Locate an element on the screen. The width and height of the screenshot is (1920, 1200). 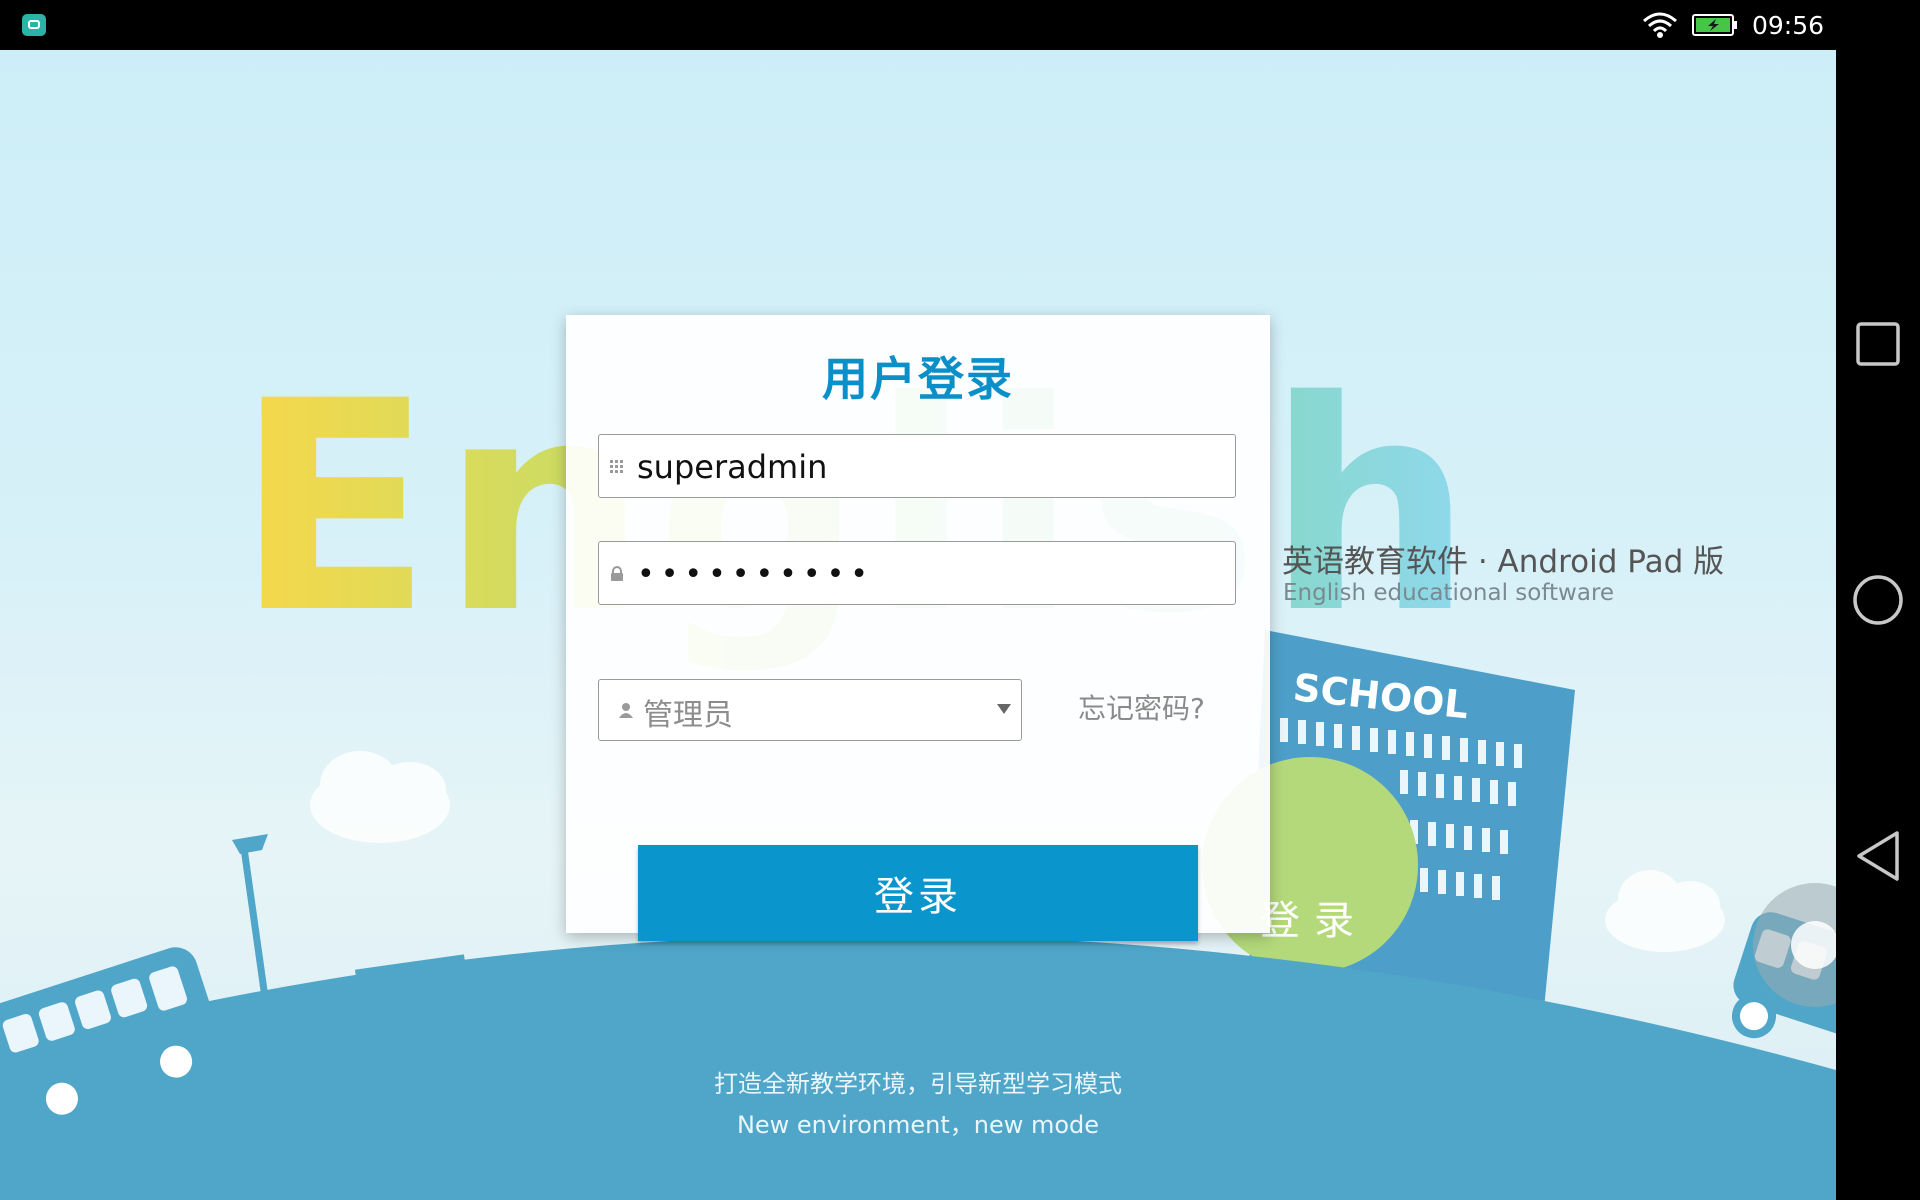
navigation-bar is located at coordinates (1878, 600).